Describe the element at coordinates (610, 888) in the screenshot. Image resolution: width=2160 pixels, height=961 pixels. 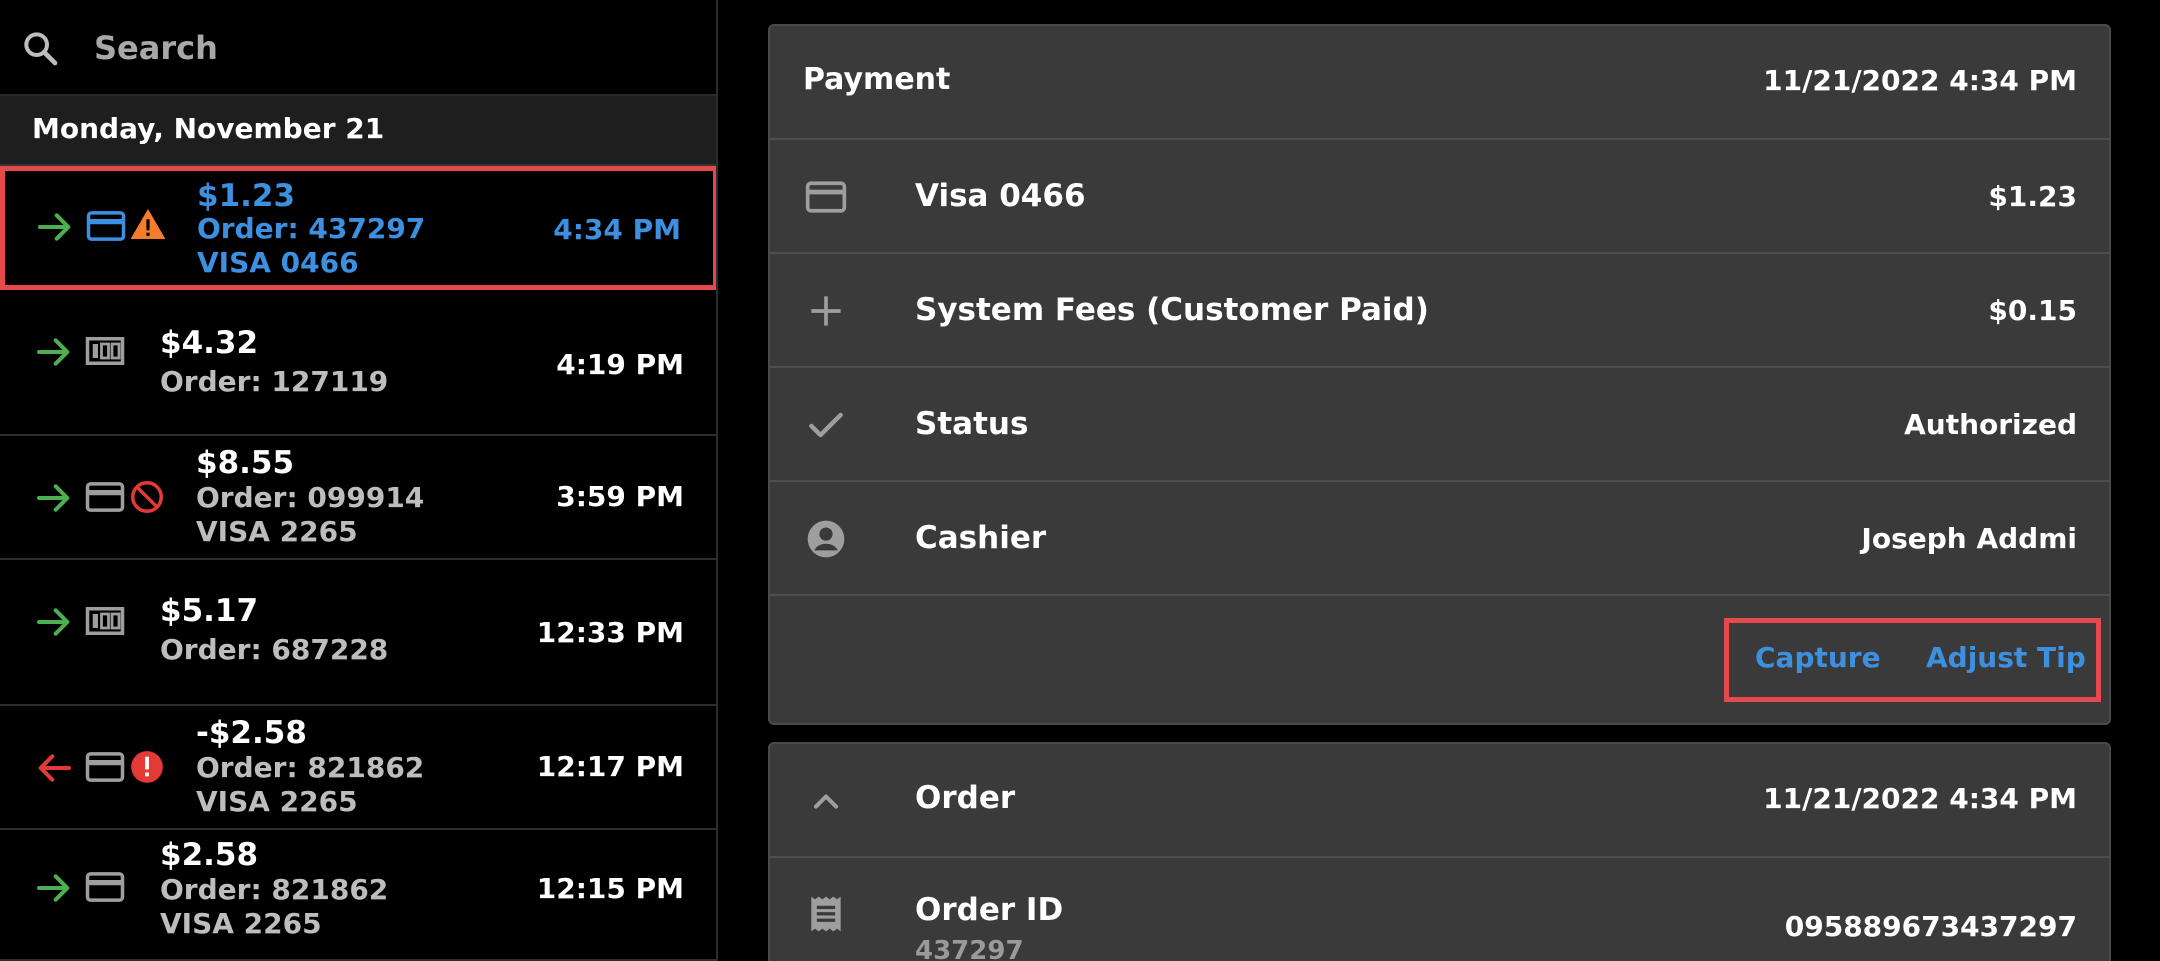
I see `transaction-time: 12:15 PM` at that location.